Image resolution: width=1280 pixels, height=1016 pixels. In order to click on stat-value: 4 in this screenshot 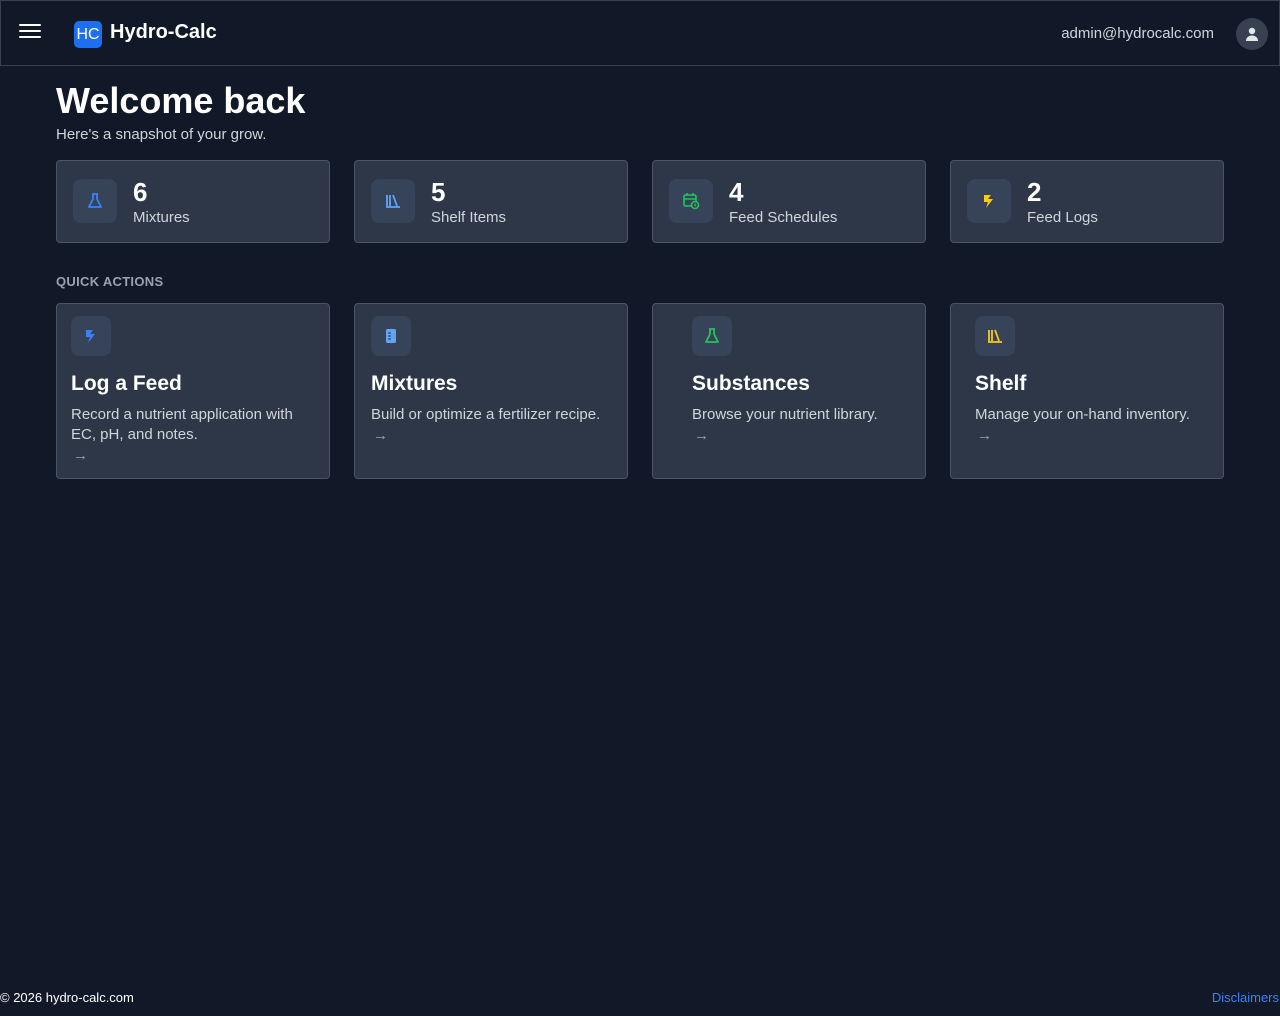, I will do `click(736, 192)`.